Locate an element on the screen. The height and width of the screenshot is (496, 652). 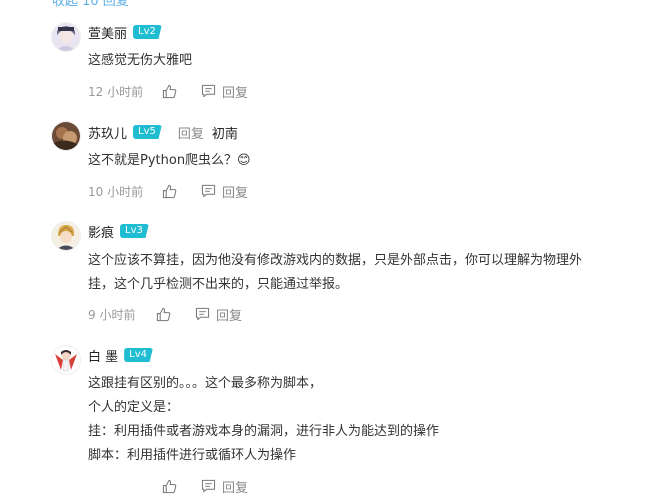
comment-header: 苏玖儿 Lv5 回复 初南 is located at coordinates (163, 132).